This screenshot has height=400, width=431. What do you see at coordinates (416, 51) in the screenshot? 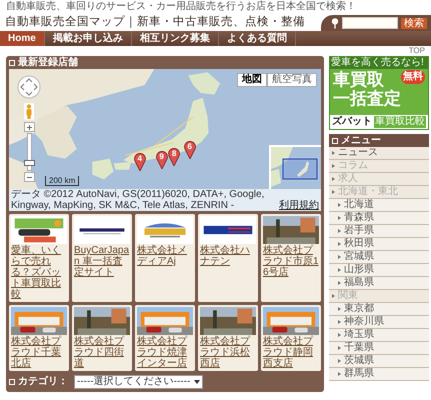
I see `top-link: TOP` at bounding box center [416, 51].